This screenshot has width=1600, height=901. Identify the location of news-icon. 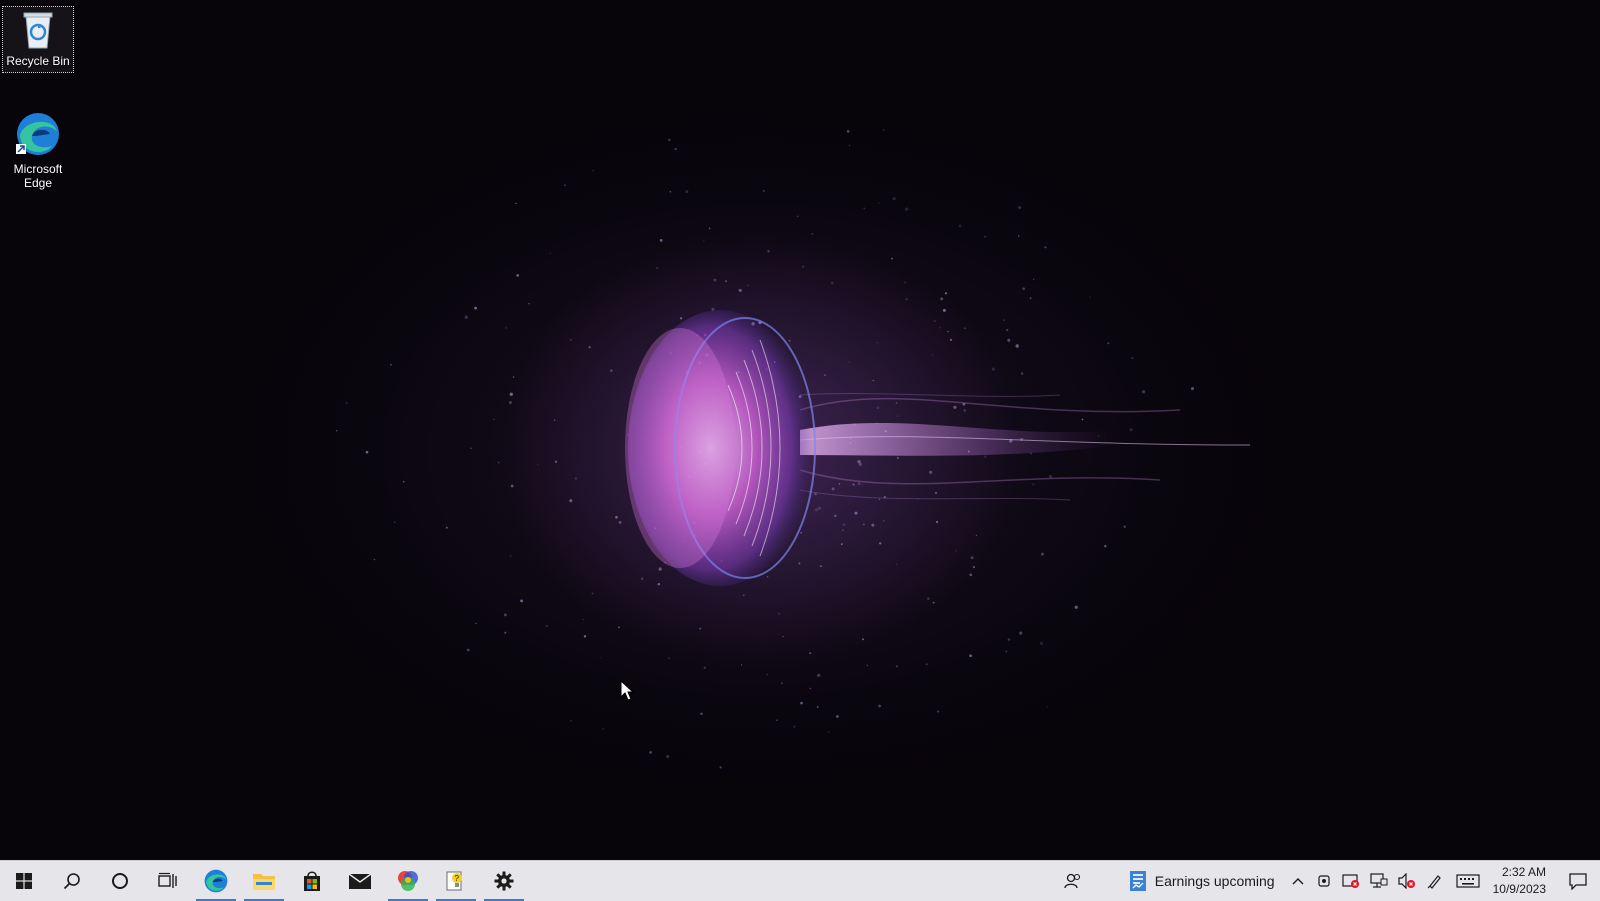
(1137, 881).